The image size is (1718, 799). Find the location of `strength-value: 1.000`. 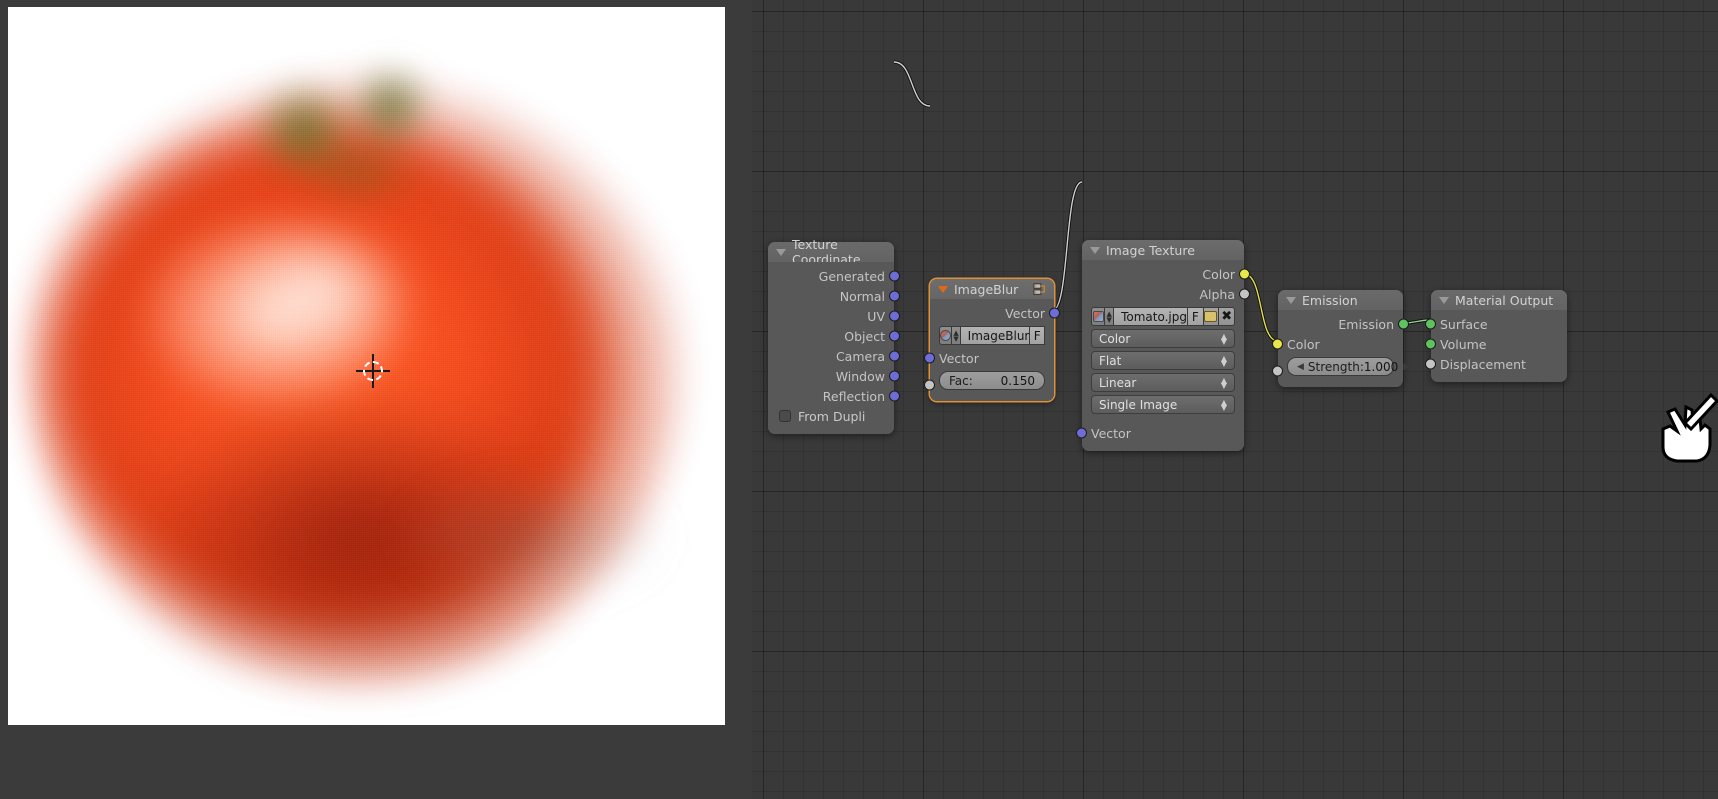

strength-value: 1.000 is located at coordinates (1381, 366).